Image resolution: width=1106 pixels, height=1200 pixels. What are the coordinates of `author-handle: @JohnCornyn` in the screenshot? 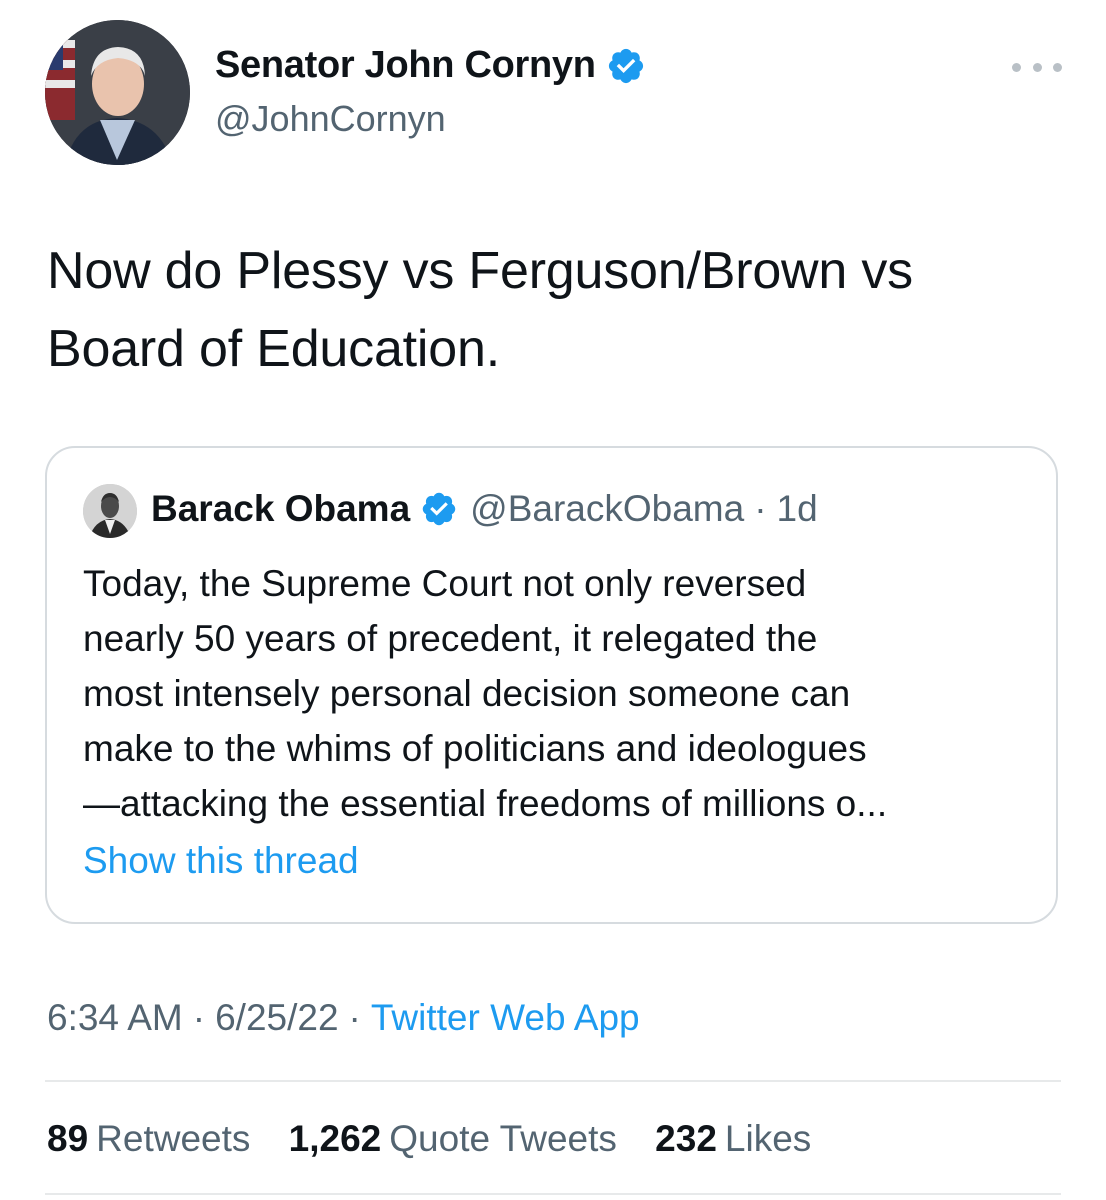 It's located at (330, 119).